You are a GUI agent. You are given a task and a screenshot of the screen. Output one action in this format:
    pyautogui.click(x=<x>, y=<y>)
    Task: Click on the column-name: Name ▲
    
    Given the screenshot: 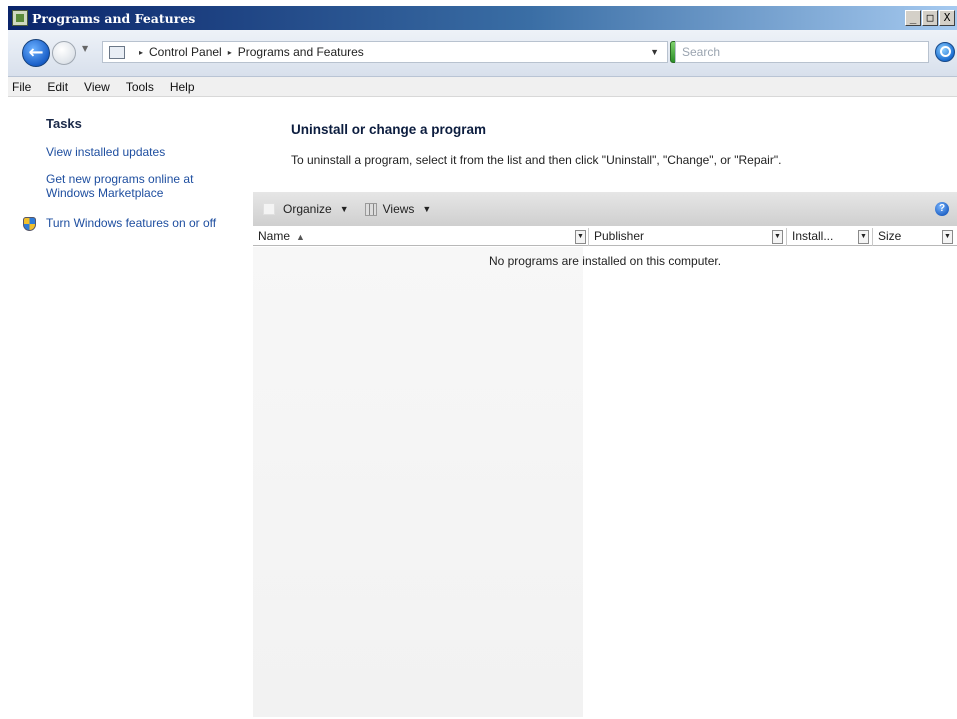 What is the action you would take?
    pyautogui.click(x=418, y=237)
    